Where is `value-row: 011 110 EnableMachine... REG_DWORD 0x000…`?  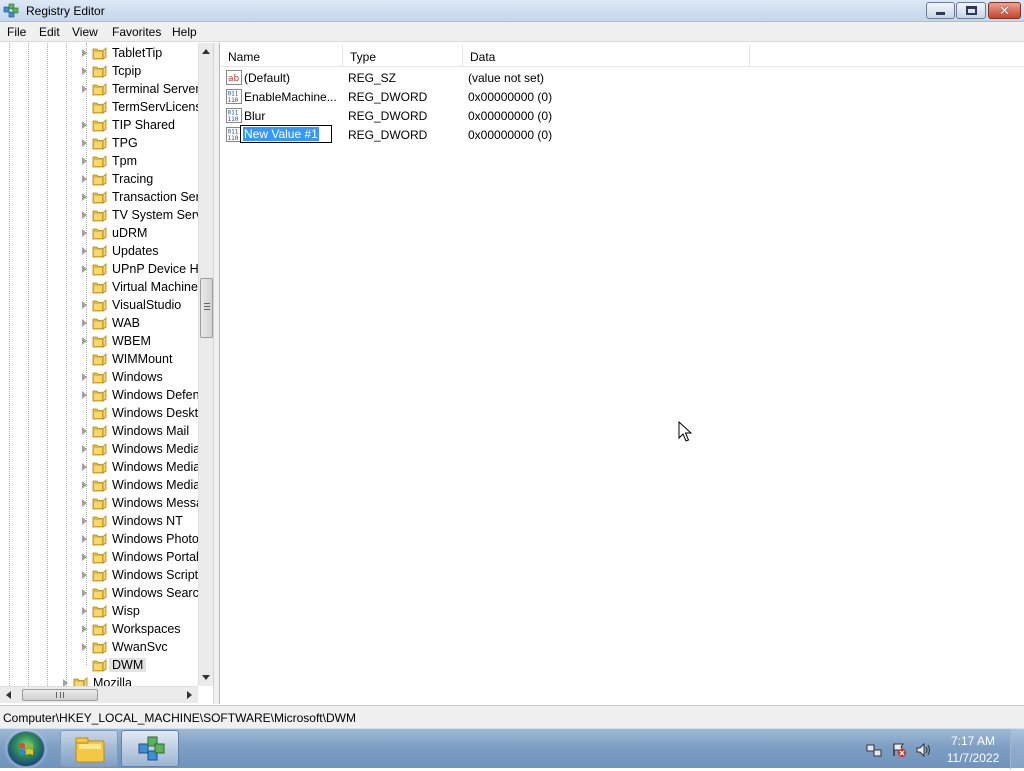
value-row: 011 110 EnableMachine... REG_DWORD 0x000… is located at coordinates (622, 96).